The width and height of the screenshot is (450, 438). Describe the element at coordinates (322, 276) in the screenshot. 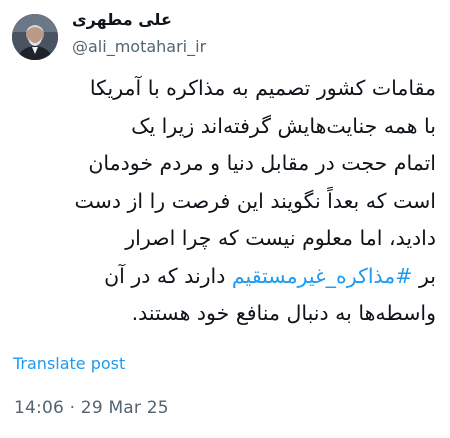

I see `hashtag-link: #مذاکره_غیرمستقیم` at that location.